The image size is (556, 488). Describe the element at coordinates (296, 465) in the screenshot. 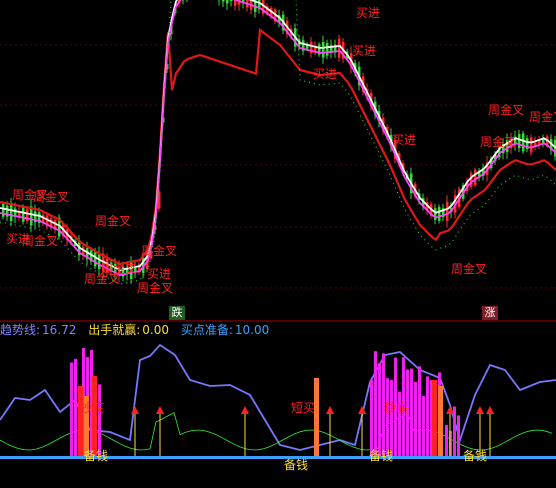

I see `label-prep-2: 备钱` at that location.